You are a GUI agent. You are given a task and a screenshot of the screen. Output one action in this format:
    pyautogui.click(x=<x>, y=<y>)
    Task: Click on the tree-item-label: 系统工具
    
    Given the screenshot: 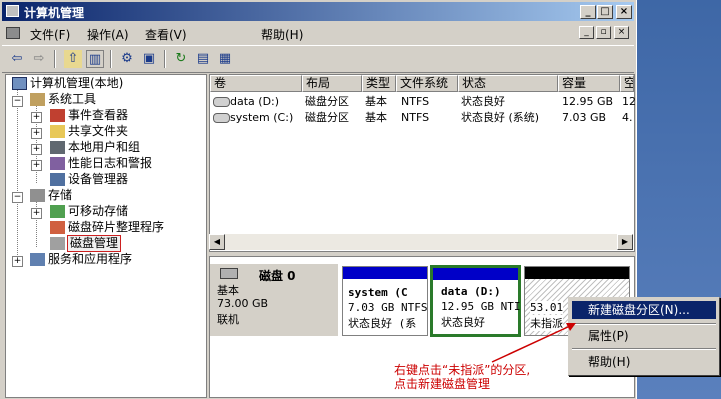 What is the action you would take?
    pyautogui.click(x=72, y=99)
    